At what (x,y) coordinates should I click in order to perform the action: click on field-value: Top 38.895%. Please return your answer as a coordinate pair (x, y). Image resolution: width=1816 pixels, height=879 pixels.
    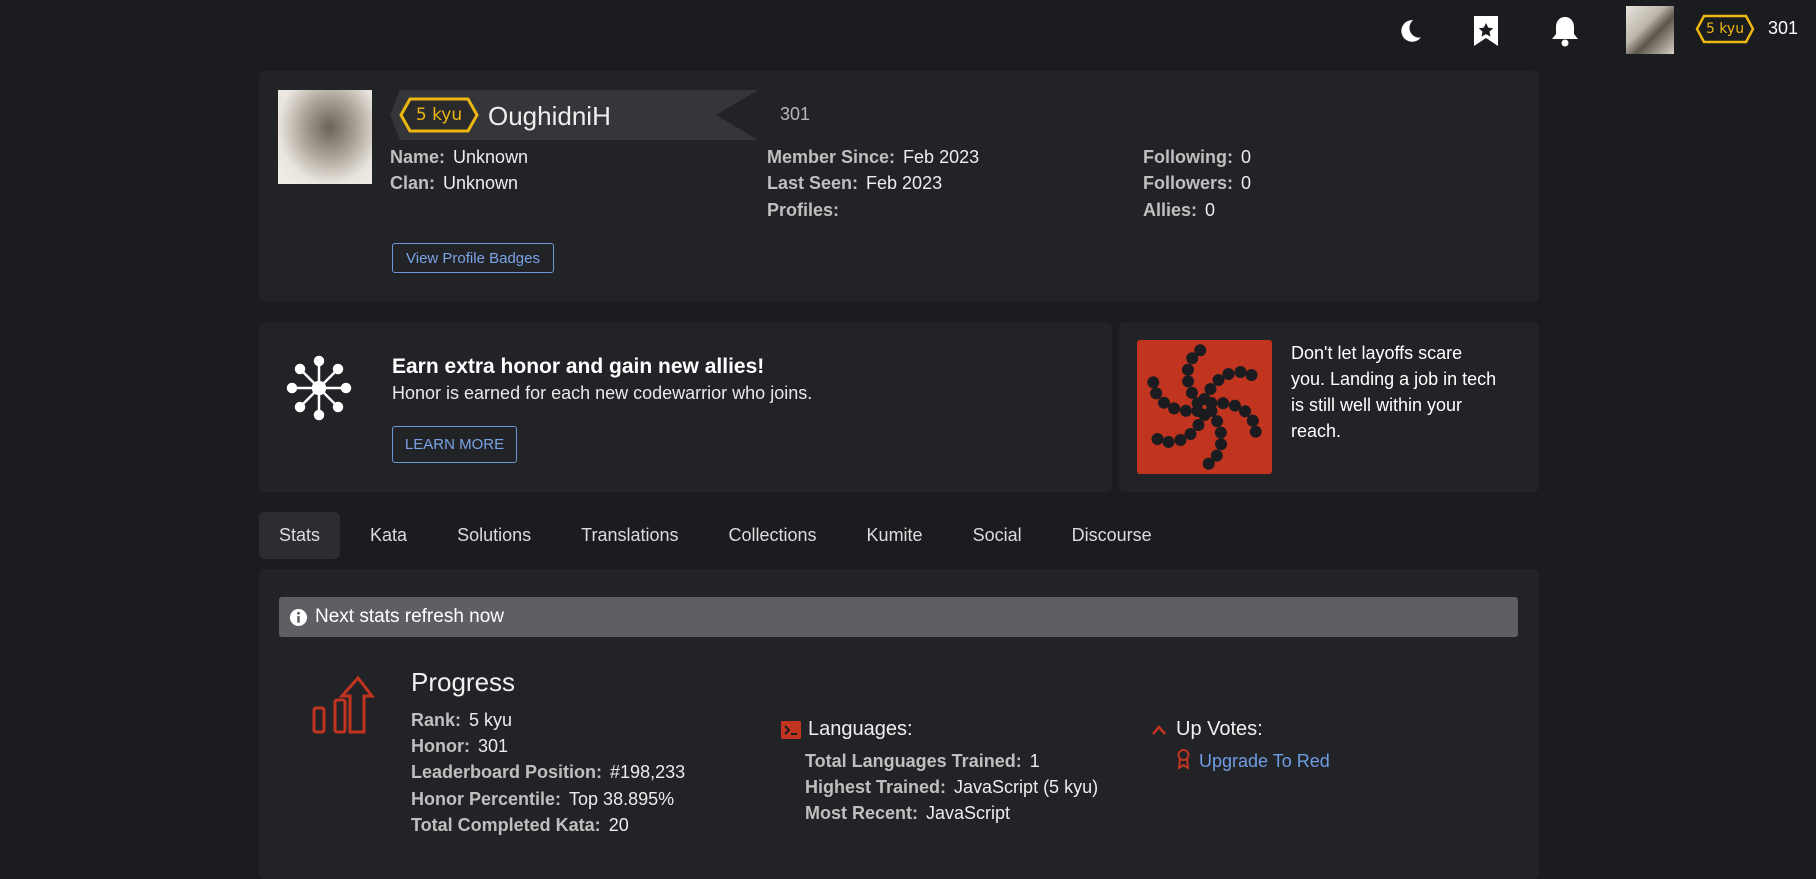
    Looking at the image, I should click on (622, 799).